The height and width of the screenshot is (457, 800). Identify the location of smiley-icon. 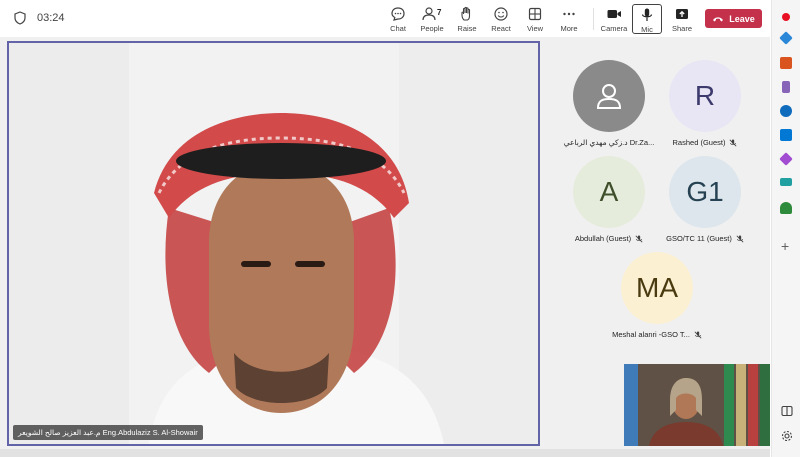
(501, 14).